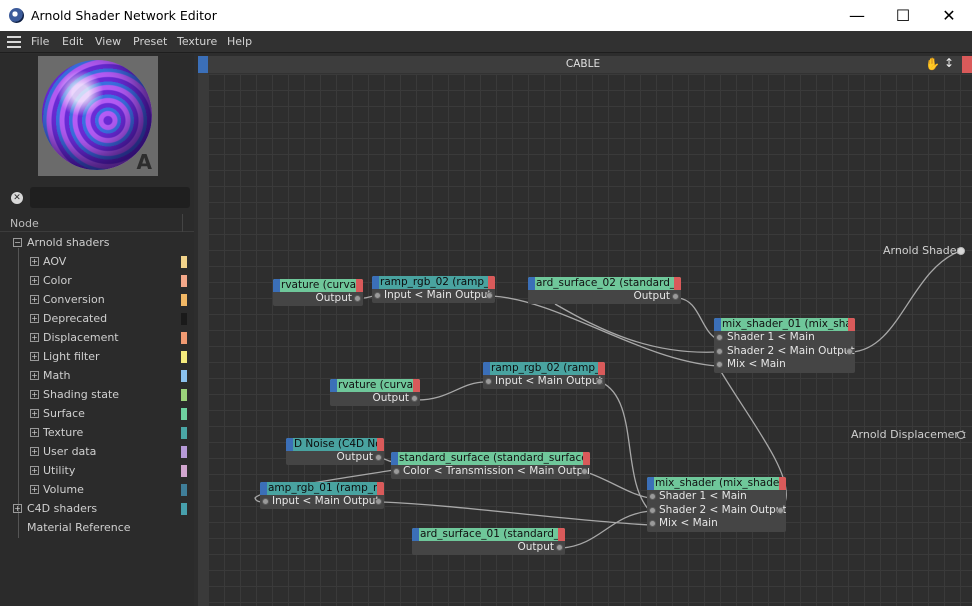 The width and height of the screenshot is (972, 606). What do you see at coordinates (335, 451) in the screenshot?
I see `node-c4d-noise: D Noise (C4D Noi Output` at bounding box center [335, 451].